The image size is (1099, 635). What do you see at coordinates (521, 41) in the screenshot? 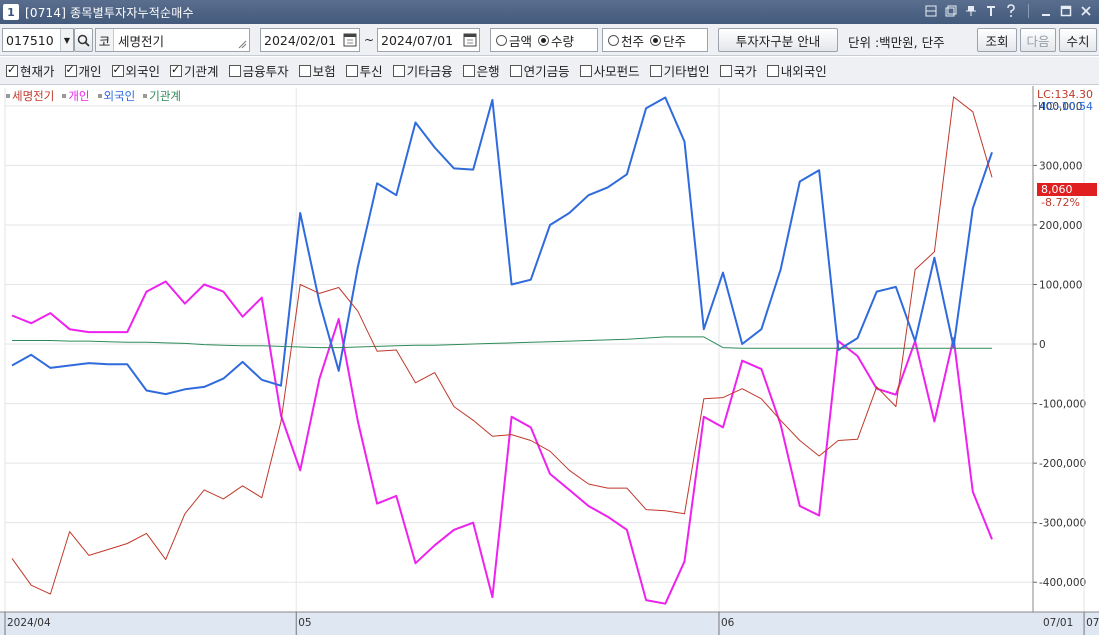
I see `radio-amount-label: 금액` at bounding box center [521, 41].